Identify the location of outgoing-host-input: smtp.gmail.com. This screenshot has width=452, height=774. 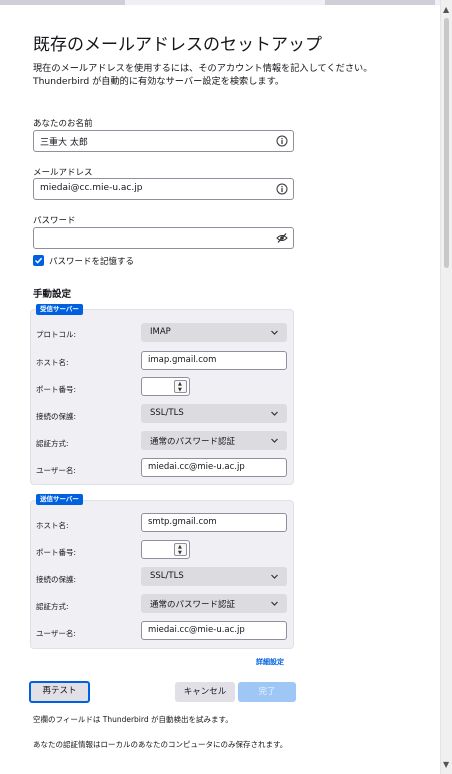
(214, 522).